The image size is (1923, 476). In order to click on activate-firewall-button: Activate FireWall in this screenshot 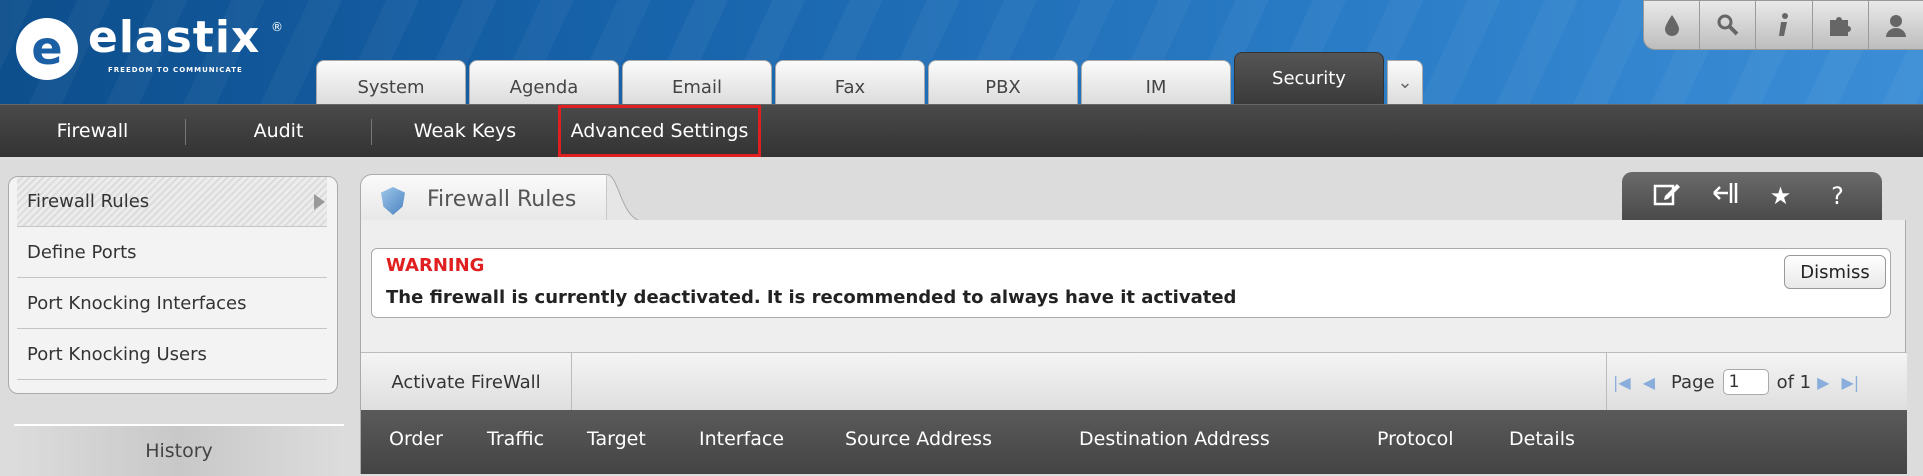, I will do `click(466, 382)`.